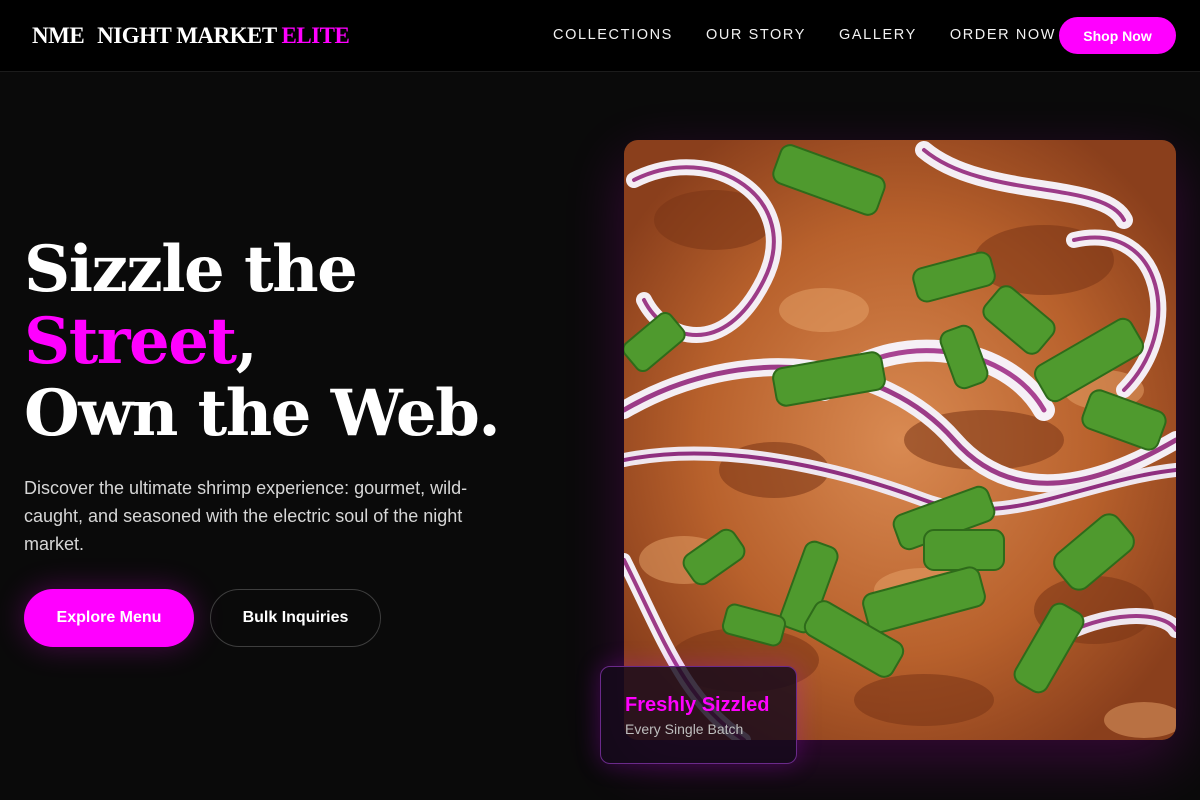 This screenshot has height=800, width=1200. What do you see at coordinates (187, 35) in the screenshot?
I see `logo-wordmark: NIGHT MARKET` at bounding box center [187, 35].